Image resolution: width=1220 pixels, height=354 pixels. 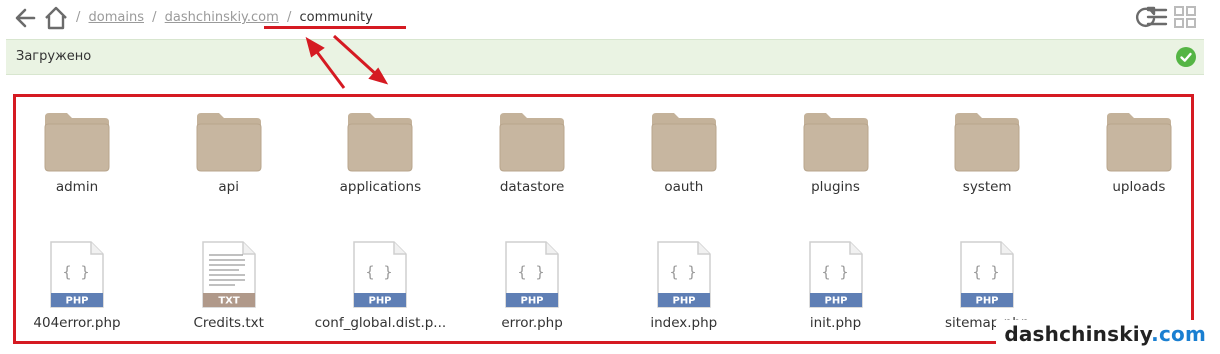 I want to click on watermark-tld: .com, so click(x=1178, y=334).